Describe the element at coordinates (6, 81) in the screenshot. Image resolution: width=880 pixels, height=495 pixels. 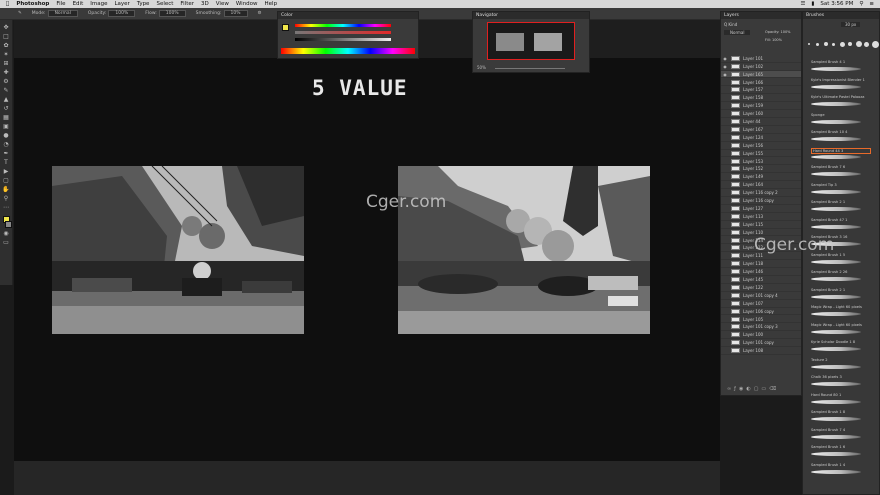
I see `healing-brush-icon: ⚙` at that location.